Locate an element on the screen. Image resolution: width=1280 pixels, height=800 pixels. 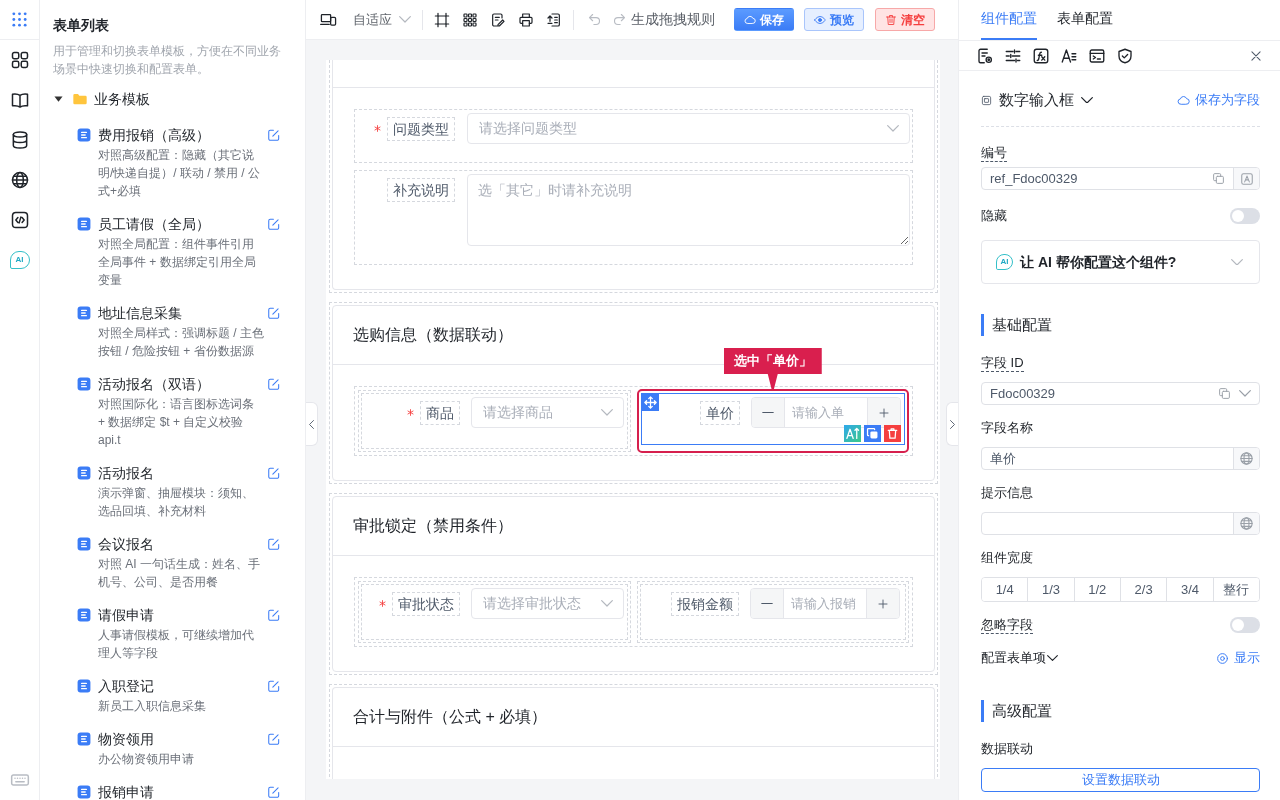
template-title: 地址信息采集 is located at coordinates (181, 313).